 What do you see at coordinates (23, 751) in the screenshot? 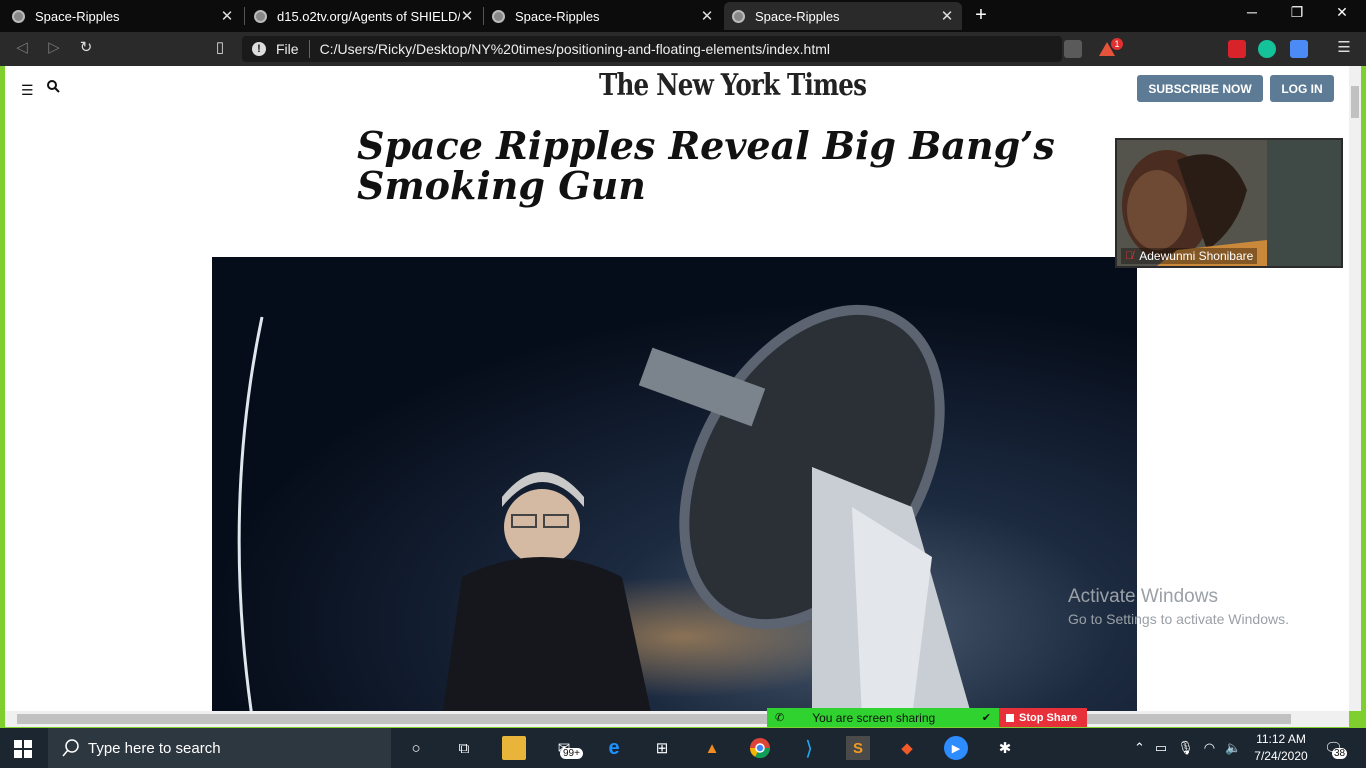
I see `windows-start-icon` at bounding box center [23, 751].